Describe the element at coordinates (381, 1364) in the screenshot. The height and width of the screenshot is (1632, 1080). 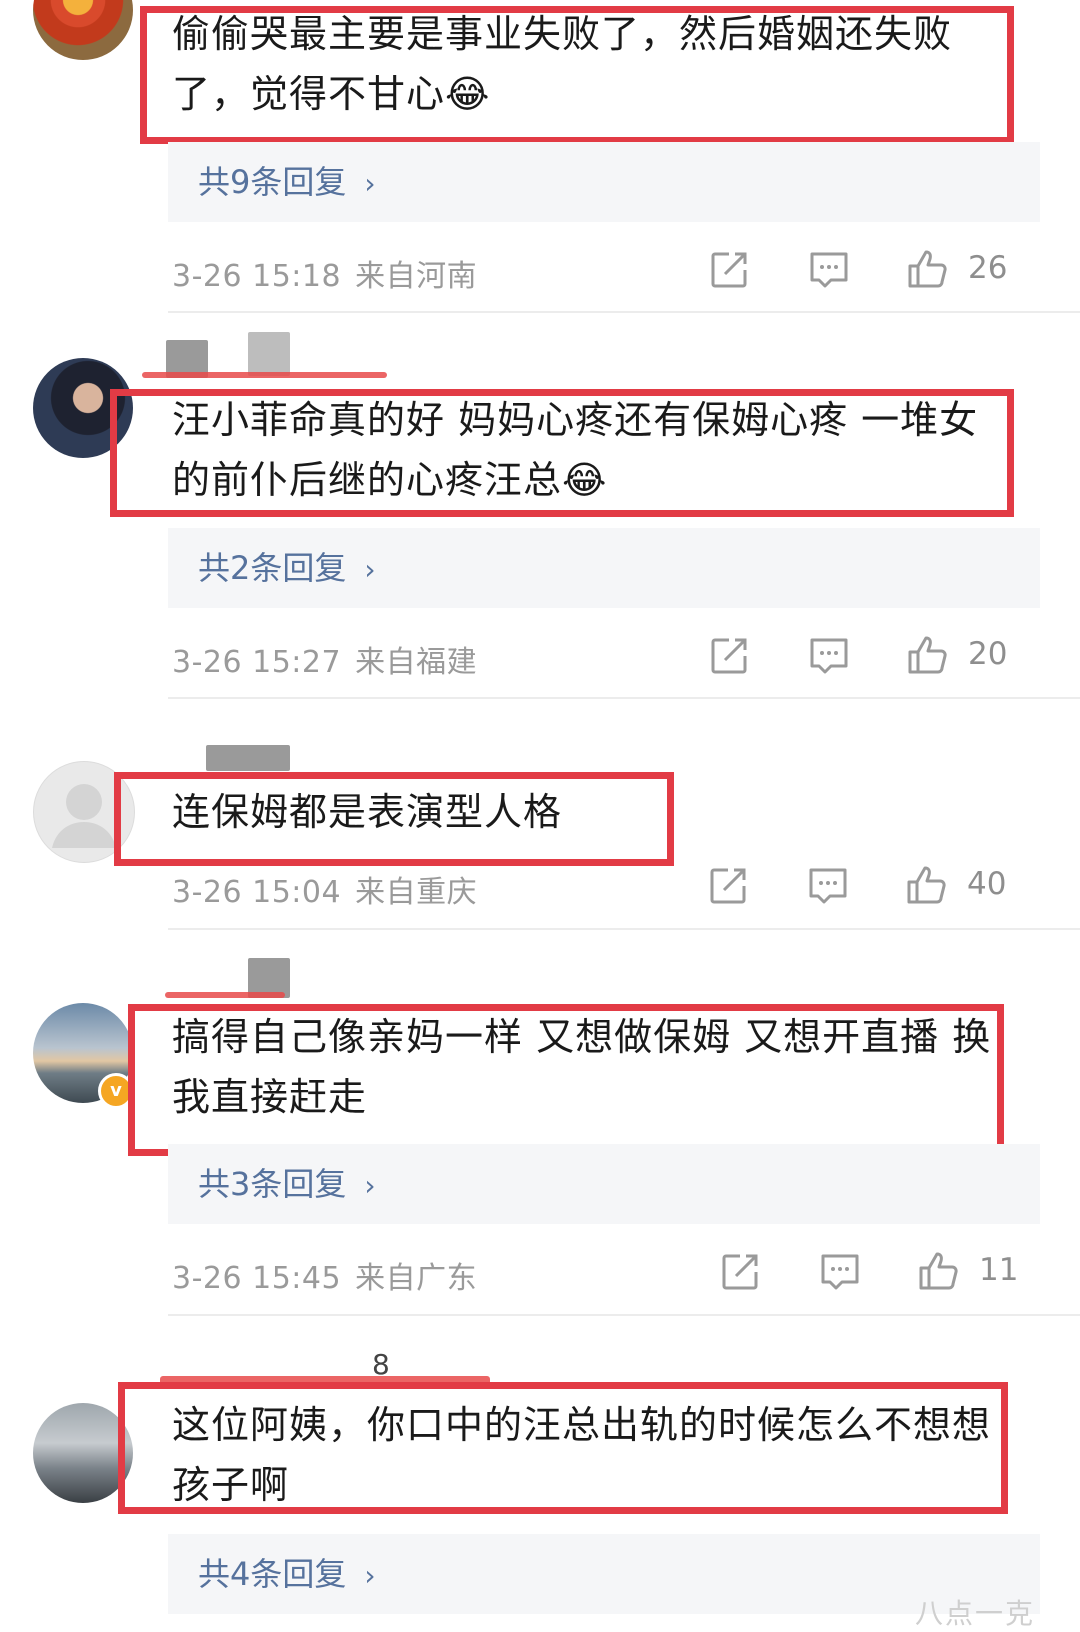
I see `username-fragment: 8` at that location.